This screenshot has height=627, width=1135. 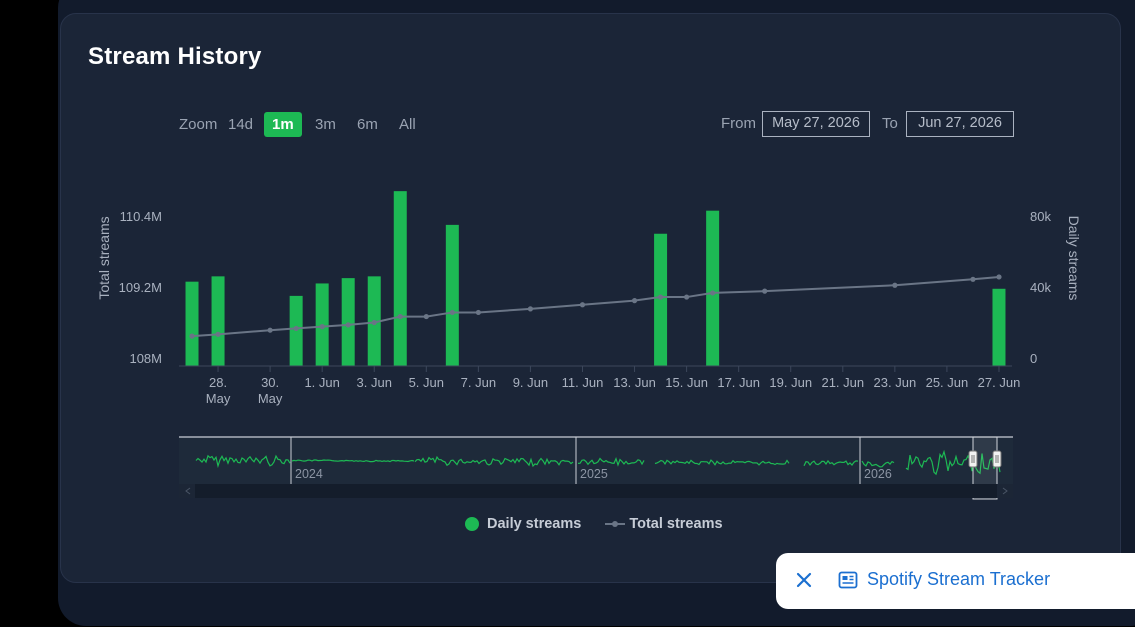 What do you see at coordinates (595, 306) in the screenshot?
I see `line-total-streams` at bounding box center [595, 306].